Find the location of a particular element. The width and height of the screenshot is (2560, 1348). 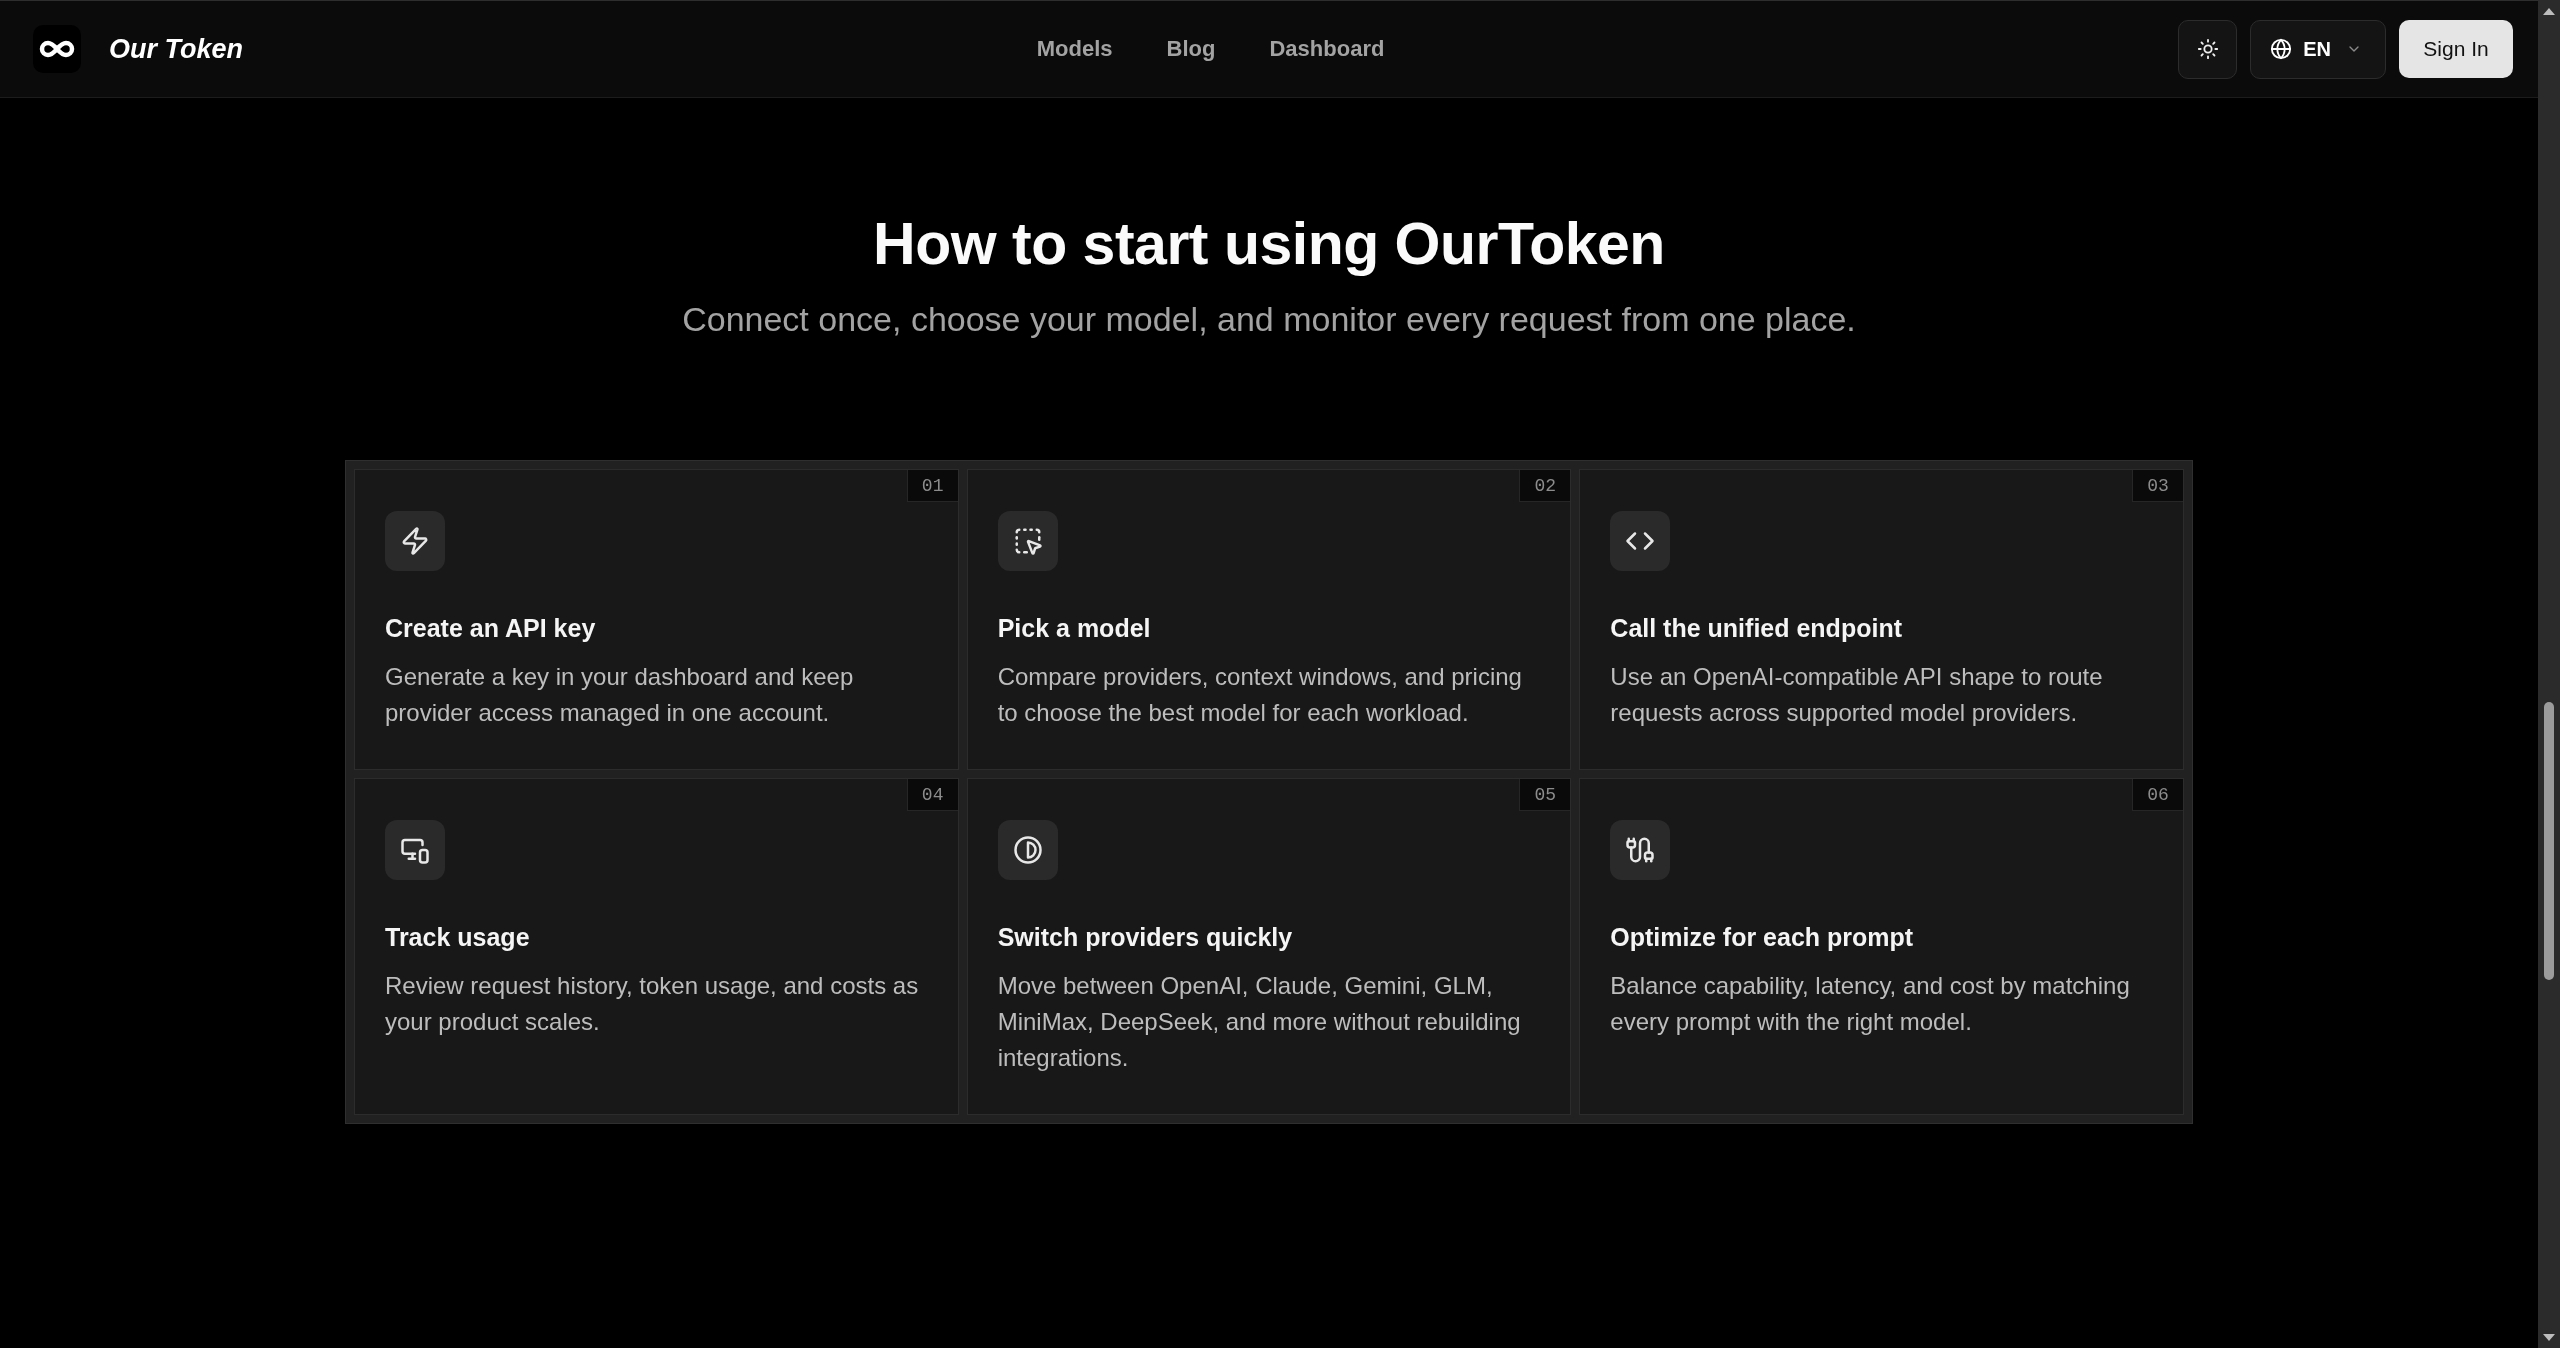

sign-in-button: Sign In is located at coordinates (2456, 49).